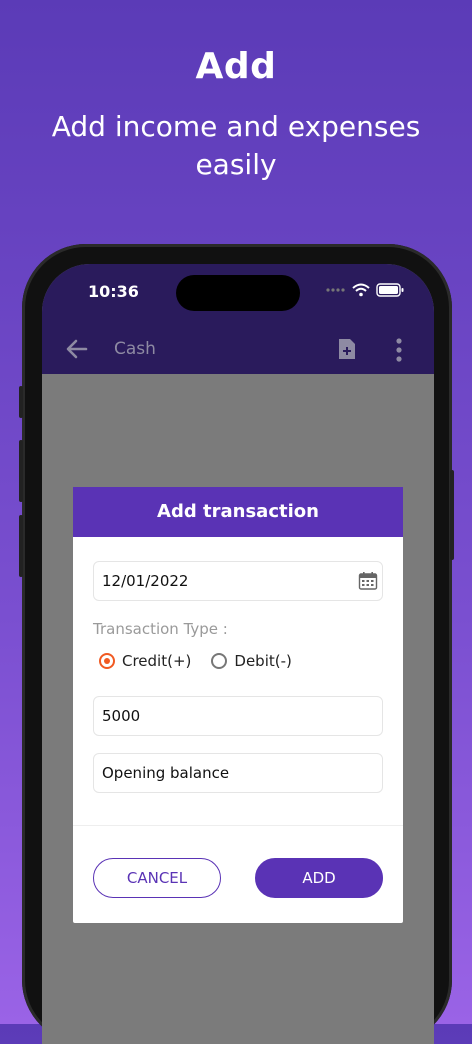  Describe the element at coordinates (238, 825) in the screenshot. I see `dialog-divider` at that location.